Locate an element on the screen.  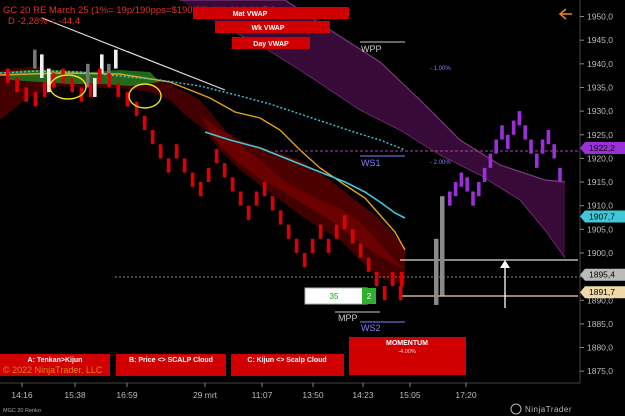
x-tick-label: 14:23 is located at coordinates (363, 395).